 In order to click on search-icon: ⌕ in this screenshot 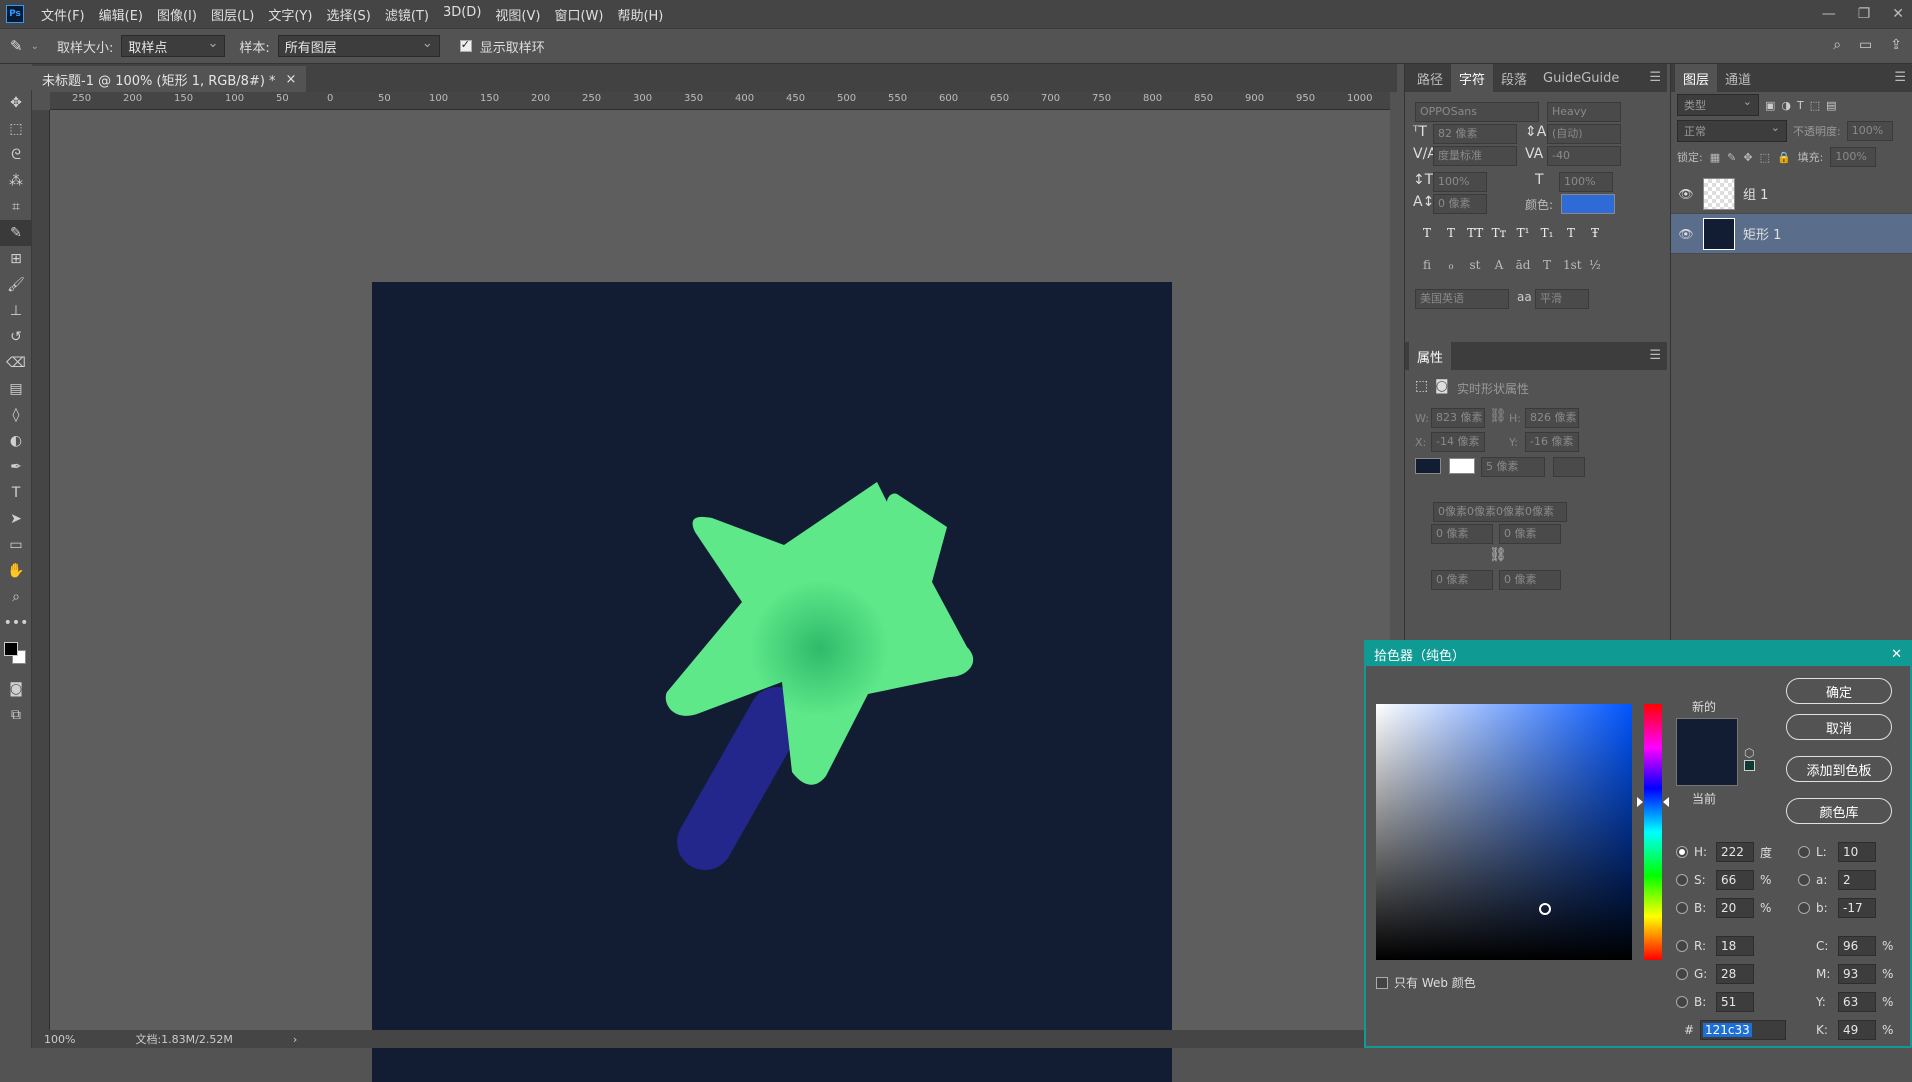, I will do `click(1837, 45)`.